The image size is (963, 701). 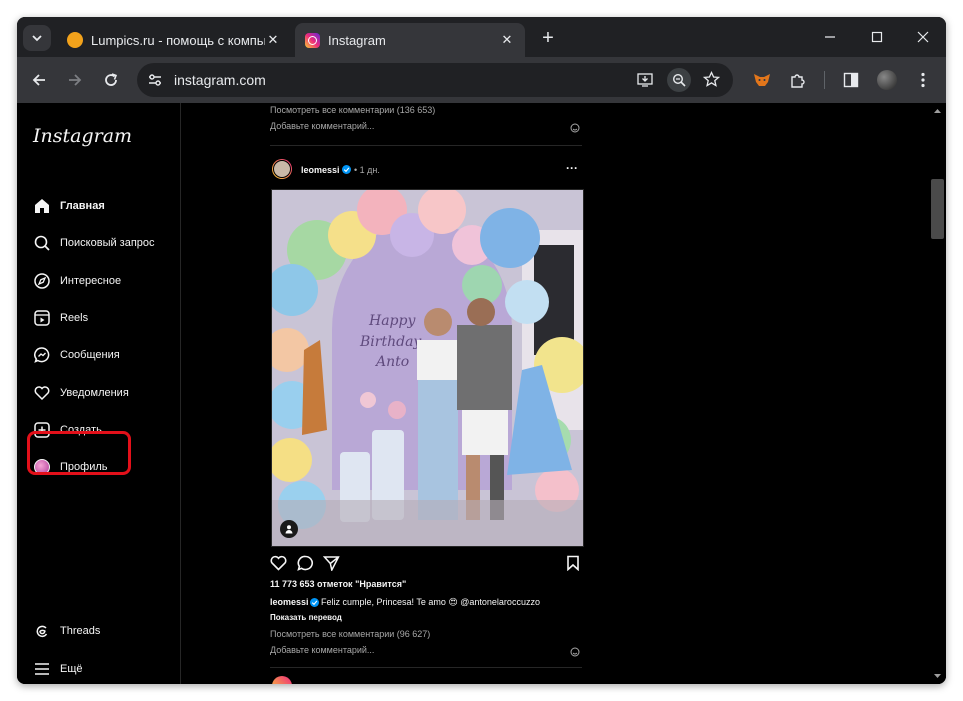 I want to click on side-panel-icon, so click(x=851, y=80).